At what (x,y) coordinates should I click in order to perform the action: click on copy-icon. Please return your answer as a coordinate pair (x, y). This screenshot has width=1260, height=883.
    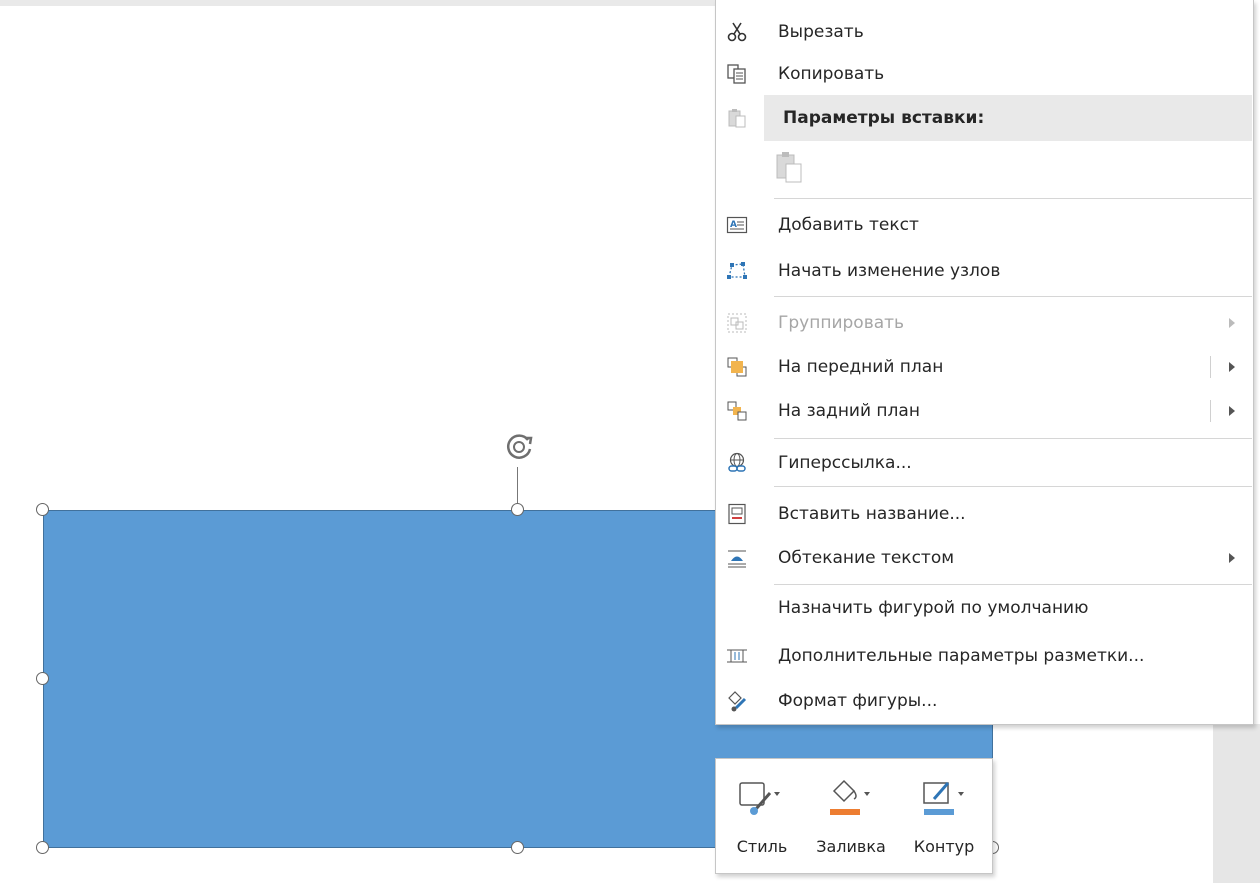
    Looking at the image, I should click on (736, 74).